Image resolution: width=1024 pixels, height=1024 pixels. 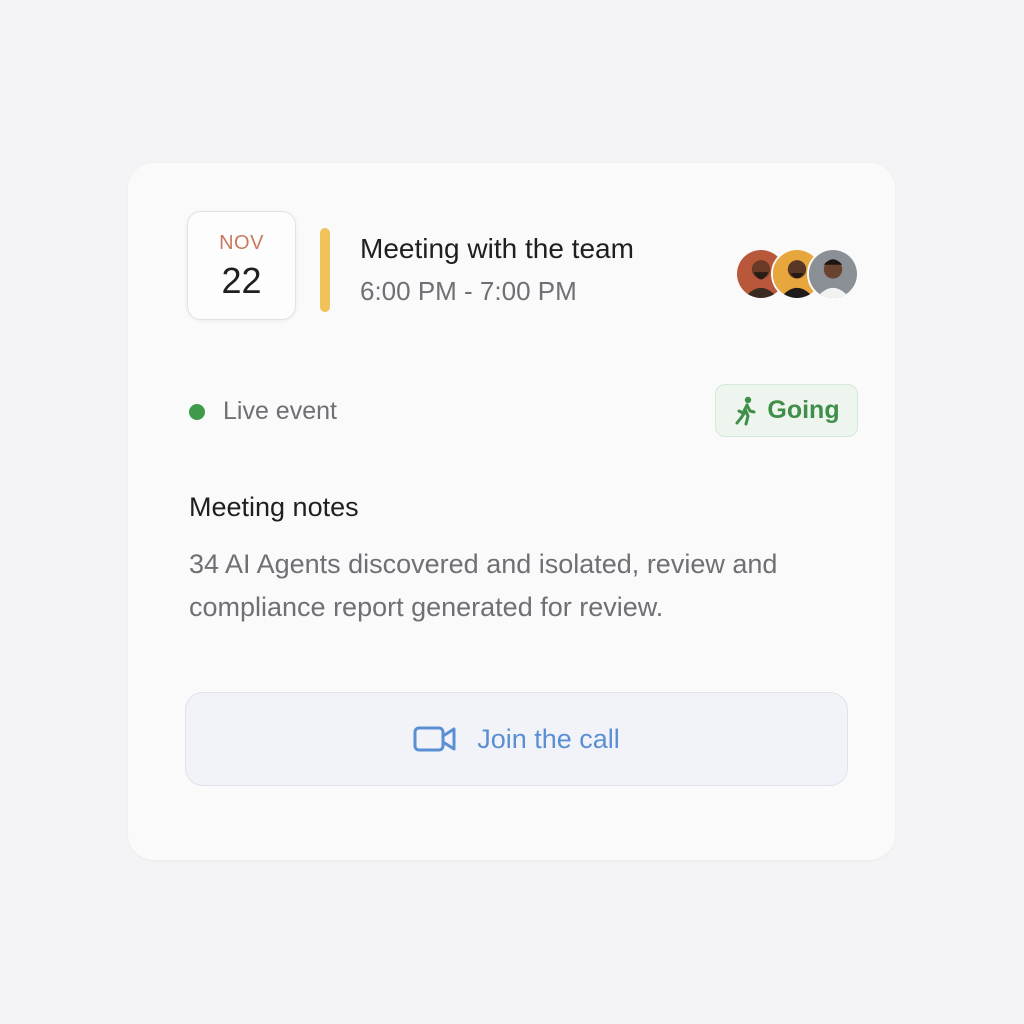 I want to click on live-label: Live event, so click(x=280, y=411).